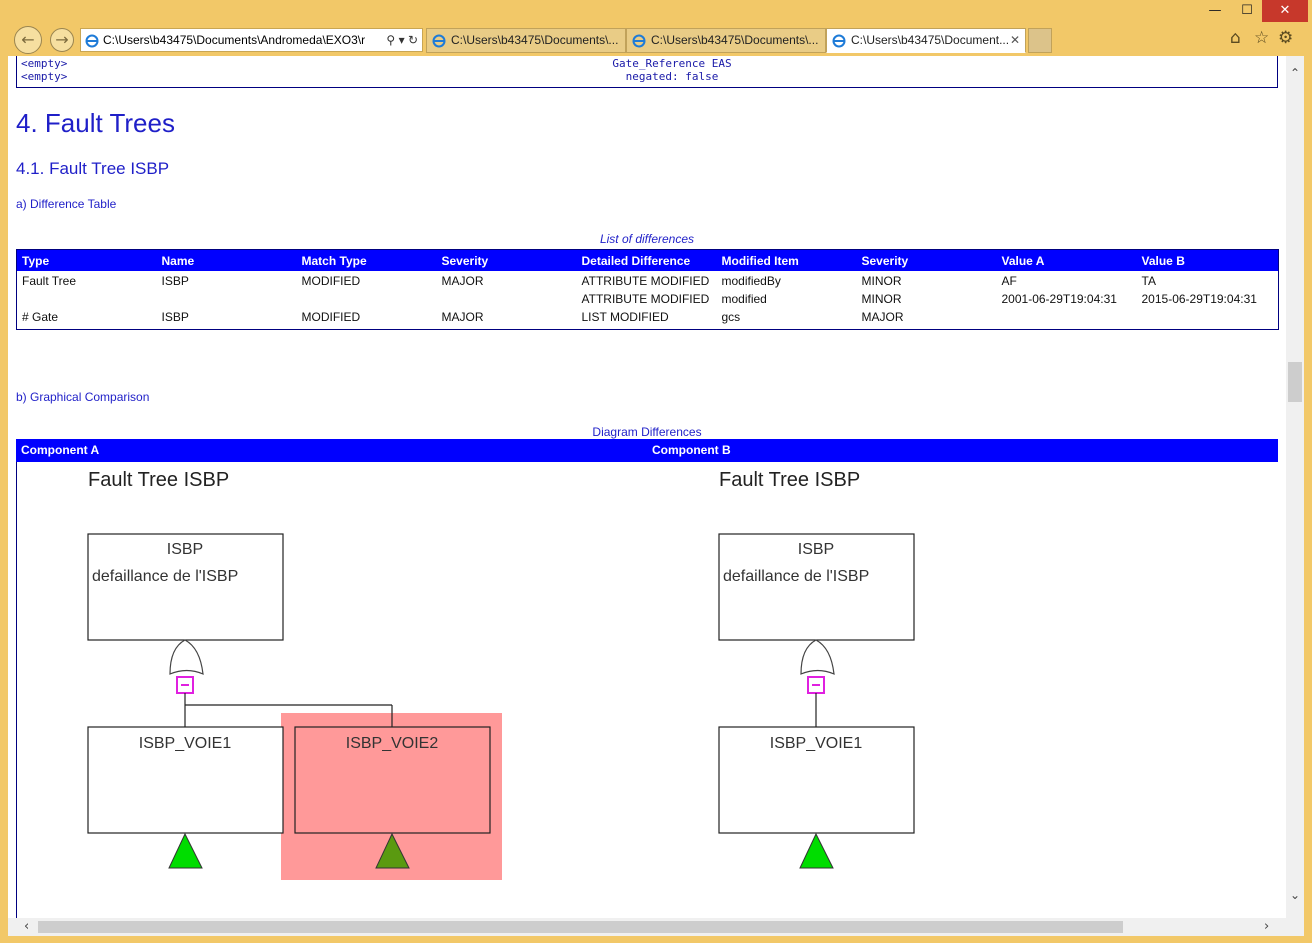 This screenshot has width=1312, height=943. What do you see at coordinates (226, 260) in the screenshot?
I see `col-header: Name` at bounding box center [226, 260].